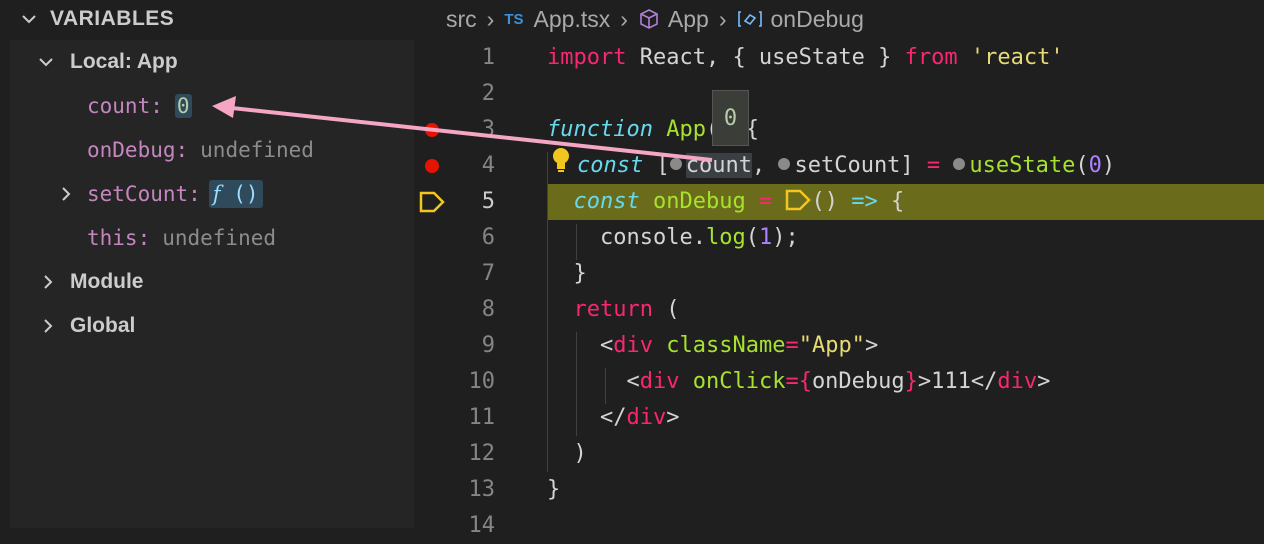 This screenshot has height=544, width=1264. Describe the element at coordinates (673, 238) in the screenshot. I see `code-line-6: console.log(1);` at that location.